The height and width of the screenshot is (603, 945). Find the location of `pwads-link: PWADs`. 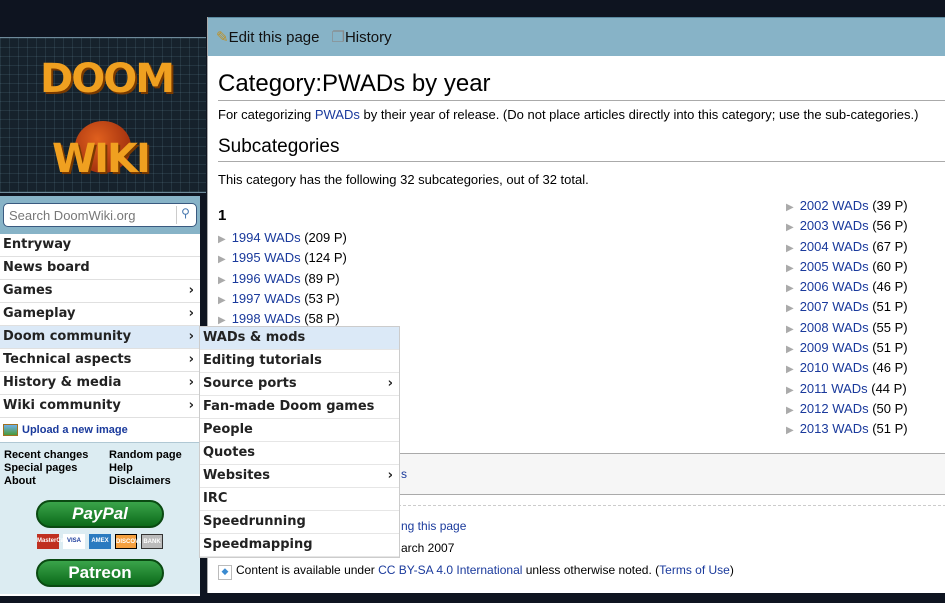

pwads-link: PWADs is located at coordinates (337, 114).